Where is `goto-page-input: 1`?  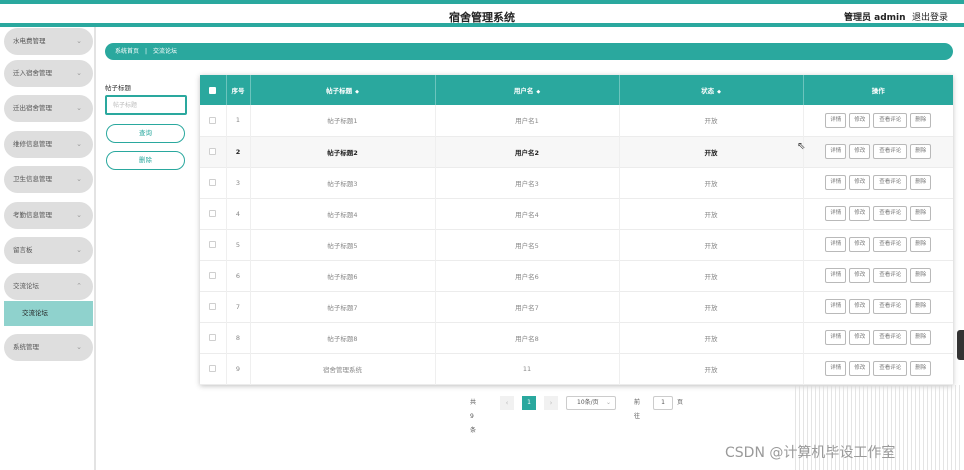
goto-page-input: 1 is located at coordinates (663, 403).